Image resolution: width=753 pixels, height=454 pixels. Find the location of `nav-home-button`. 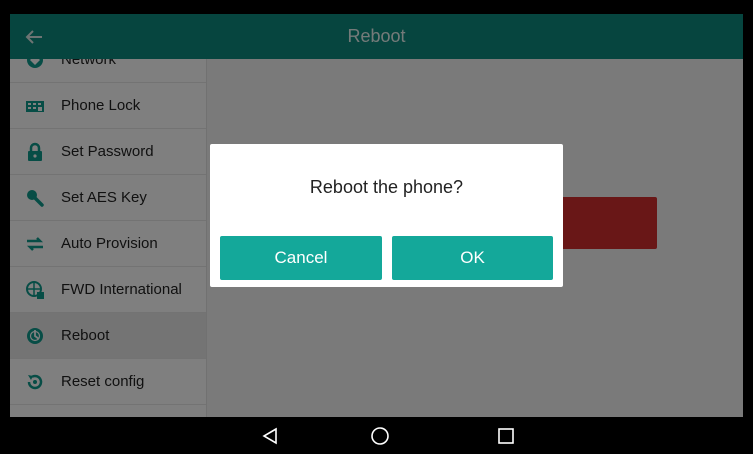

nav-home-button is located at coordinates (380, 435).